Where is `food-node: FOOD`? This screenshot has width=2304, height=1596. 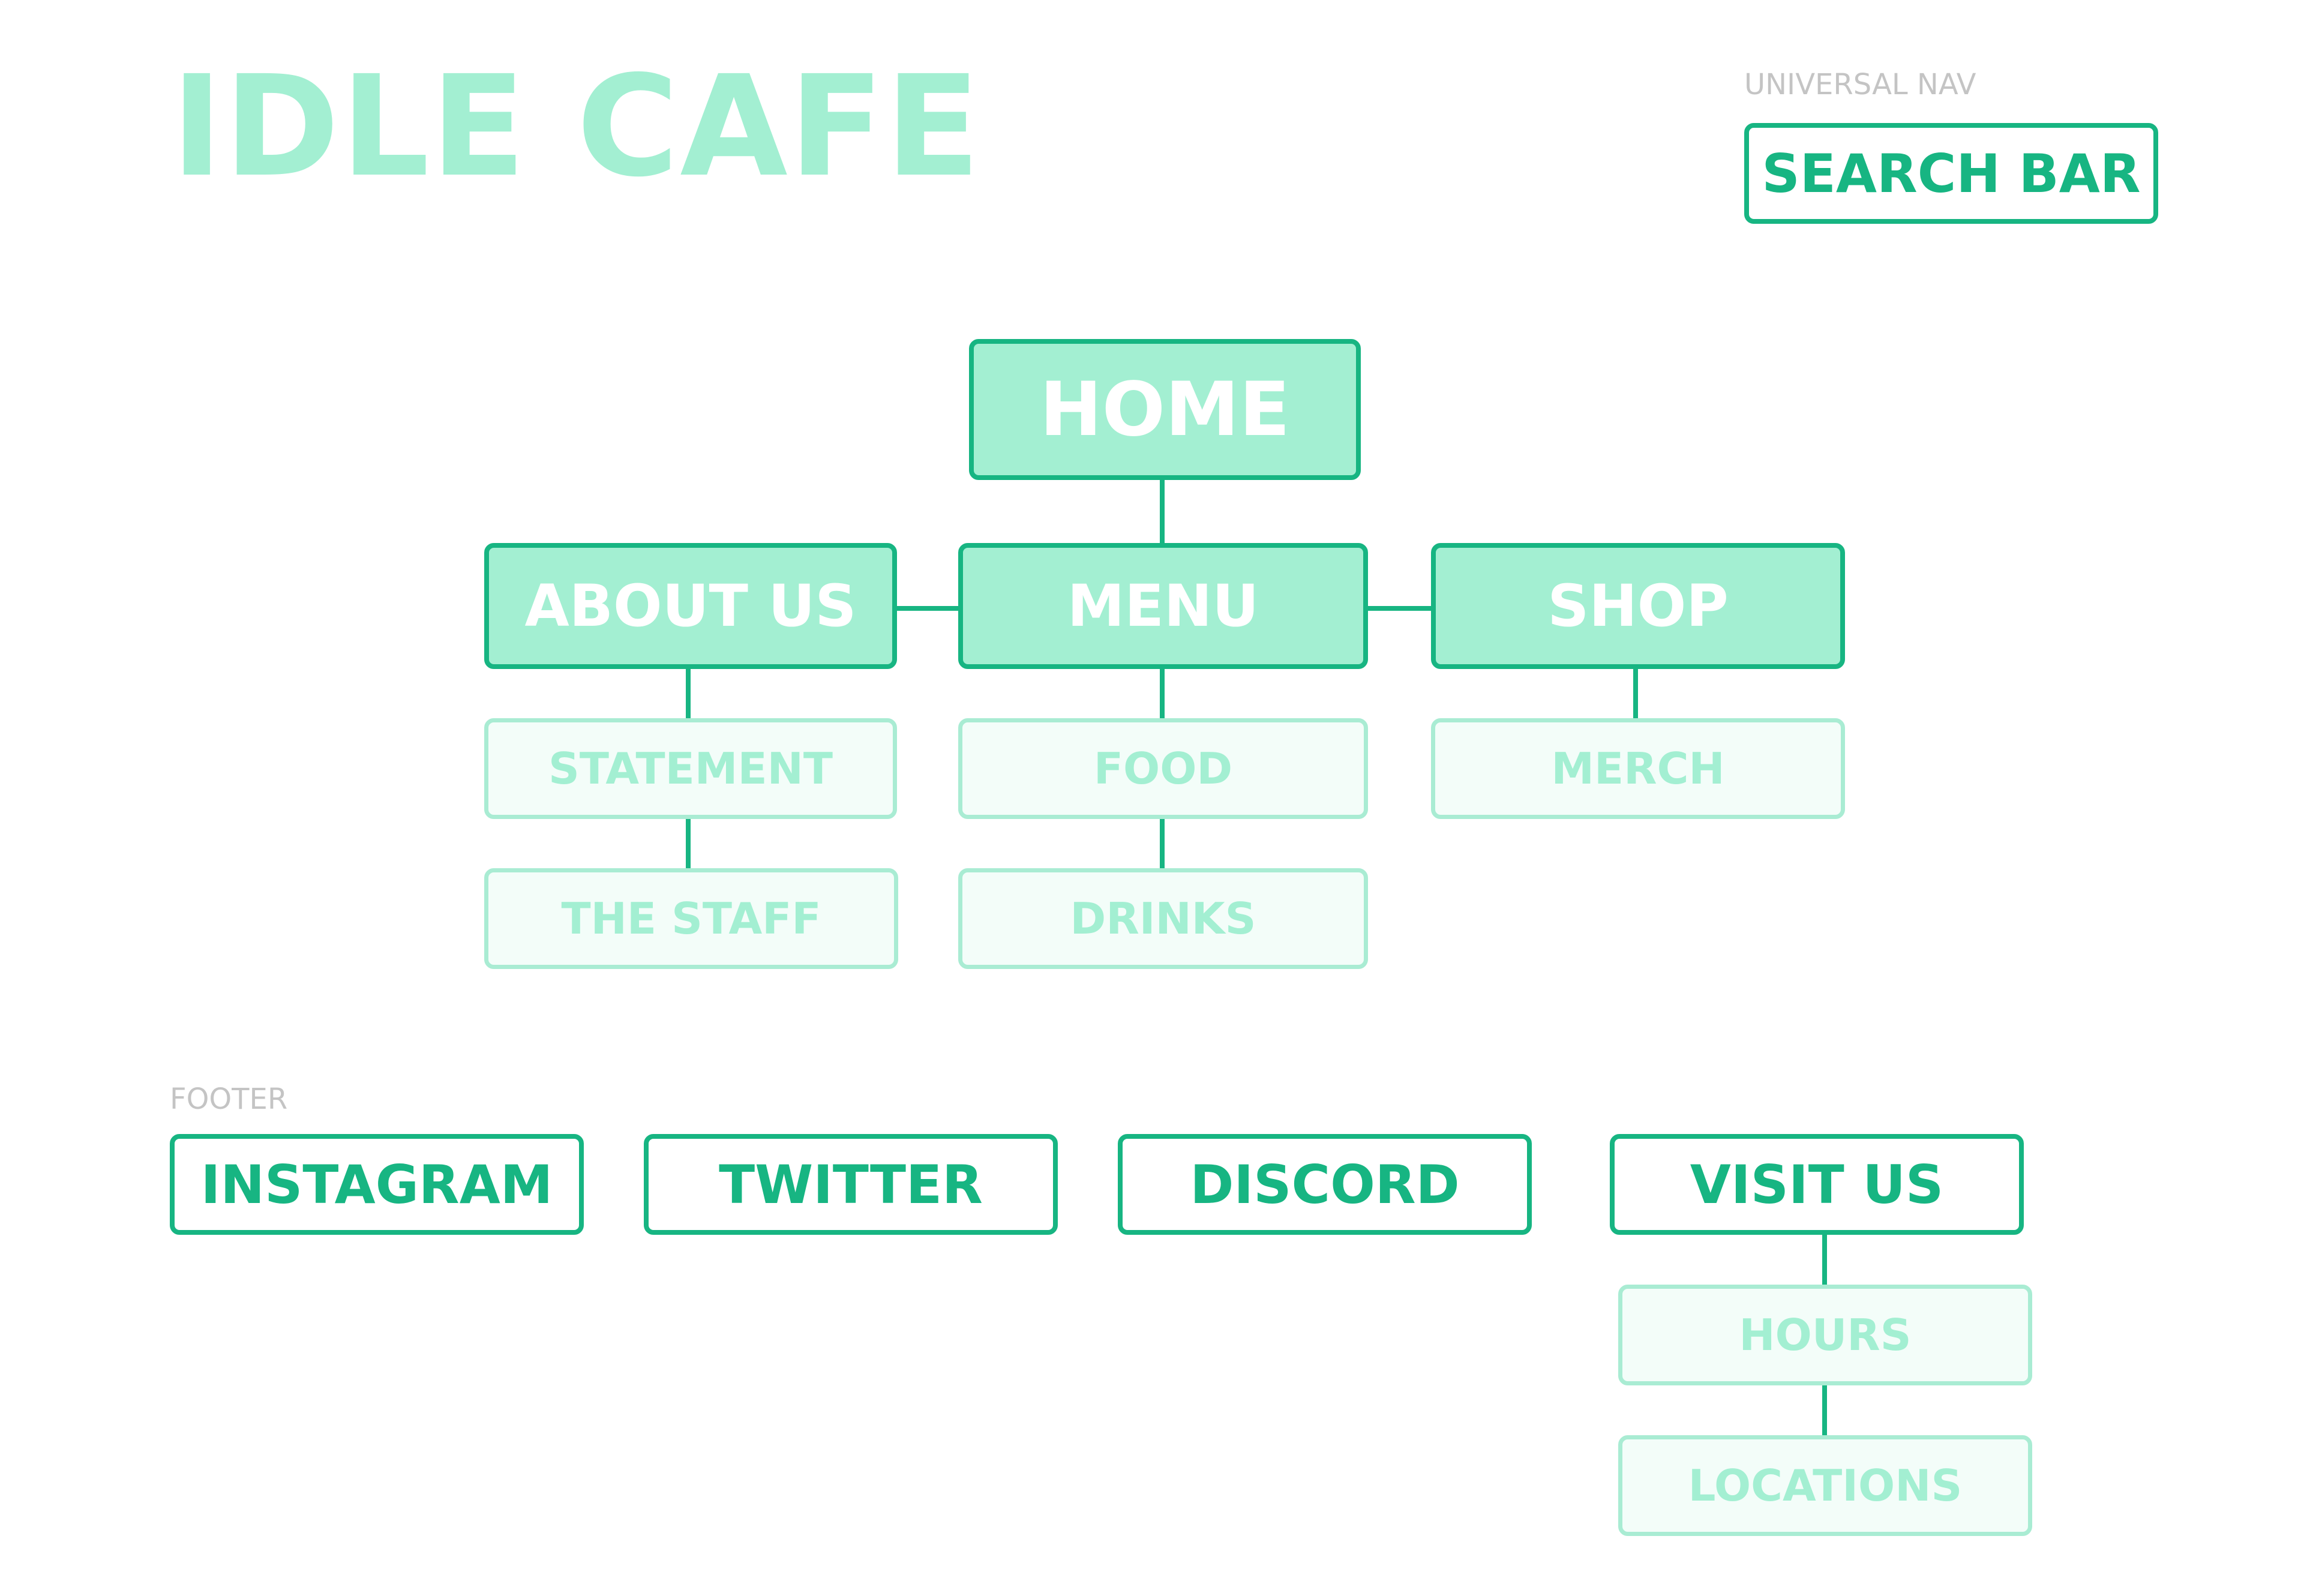
food-node: FOOD is located at coordinates (1163, 769).